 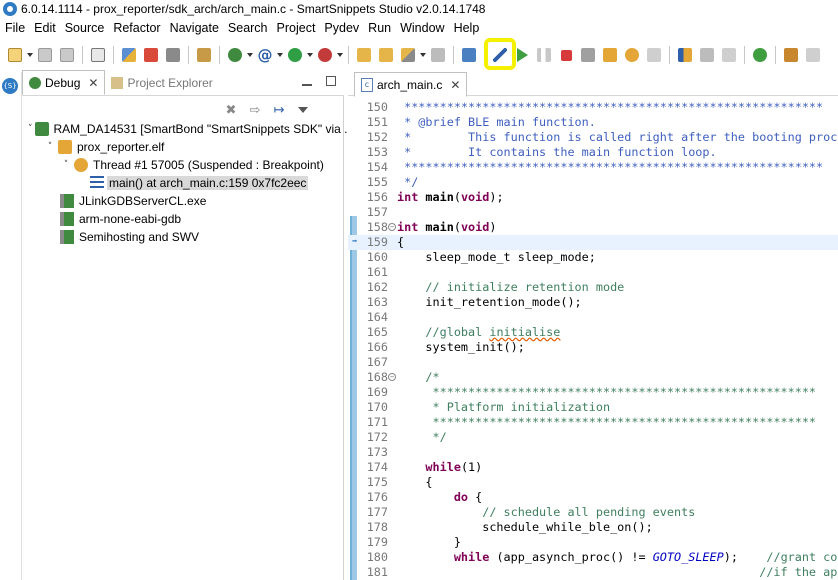 What do you see at coordinates (310, 55) in the screenshot?
I see `run-dropdown` at bounding box center [310, 55].